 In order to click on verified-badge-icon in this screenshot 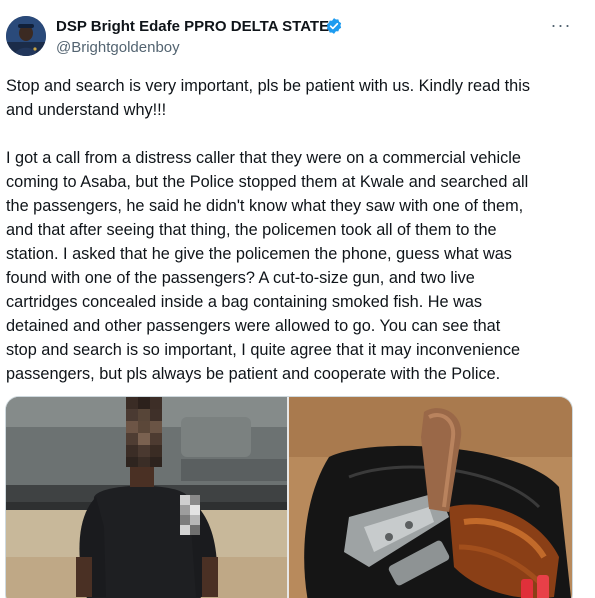, I will do `click(334, 26)`.